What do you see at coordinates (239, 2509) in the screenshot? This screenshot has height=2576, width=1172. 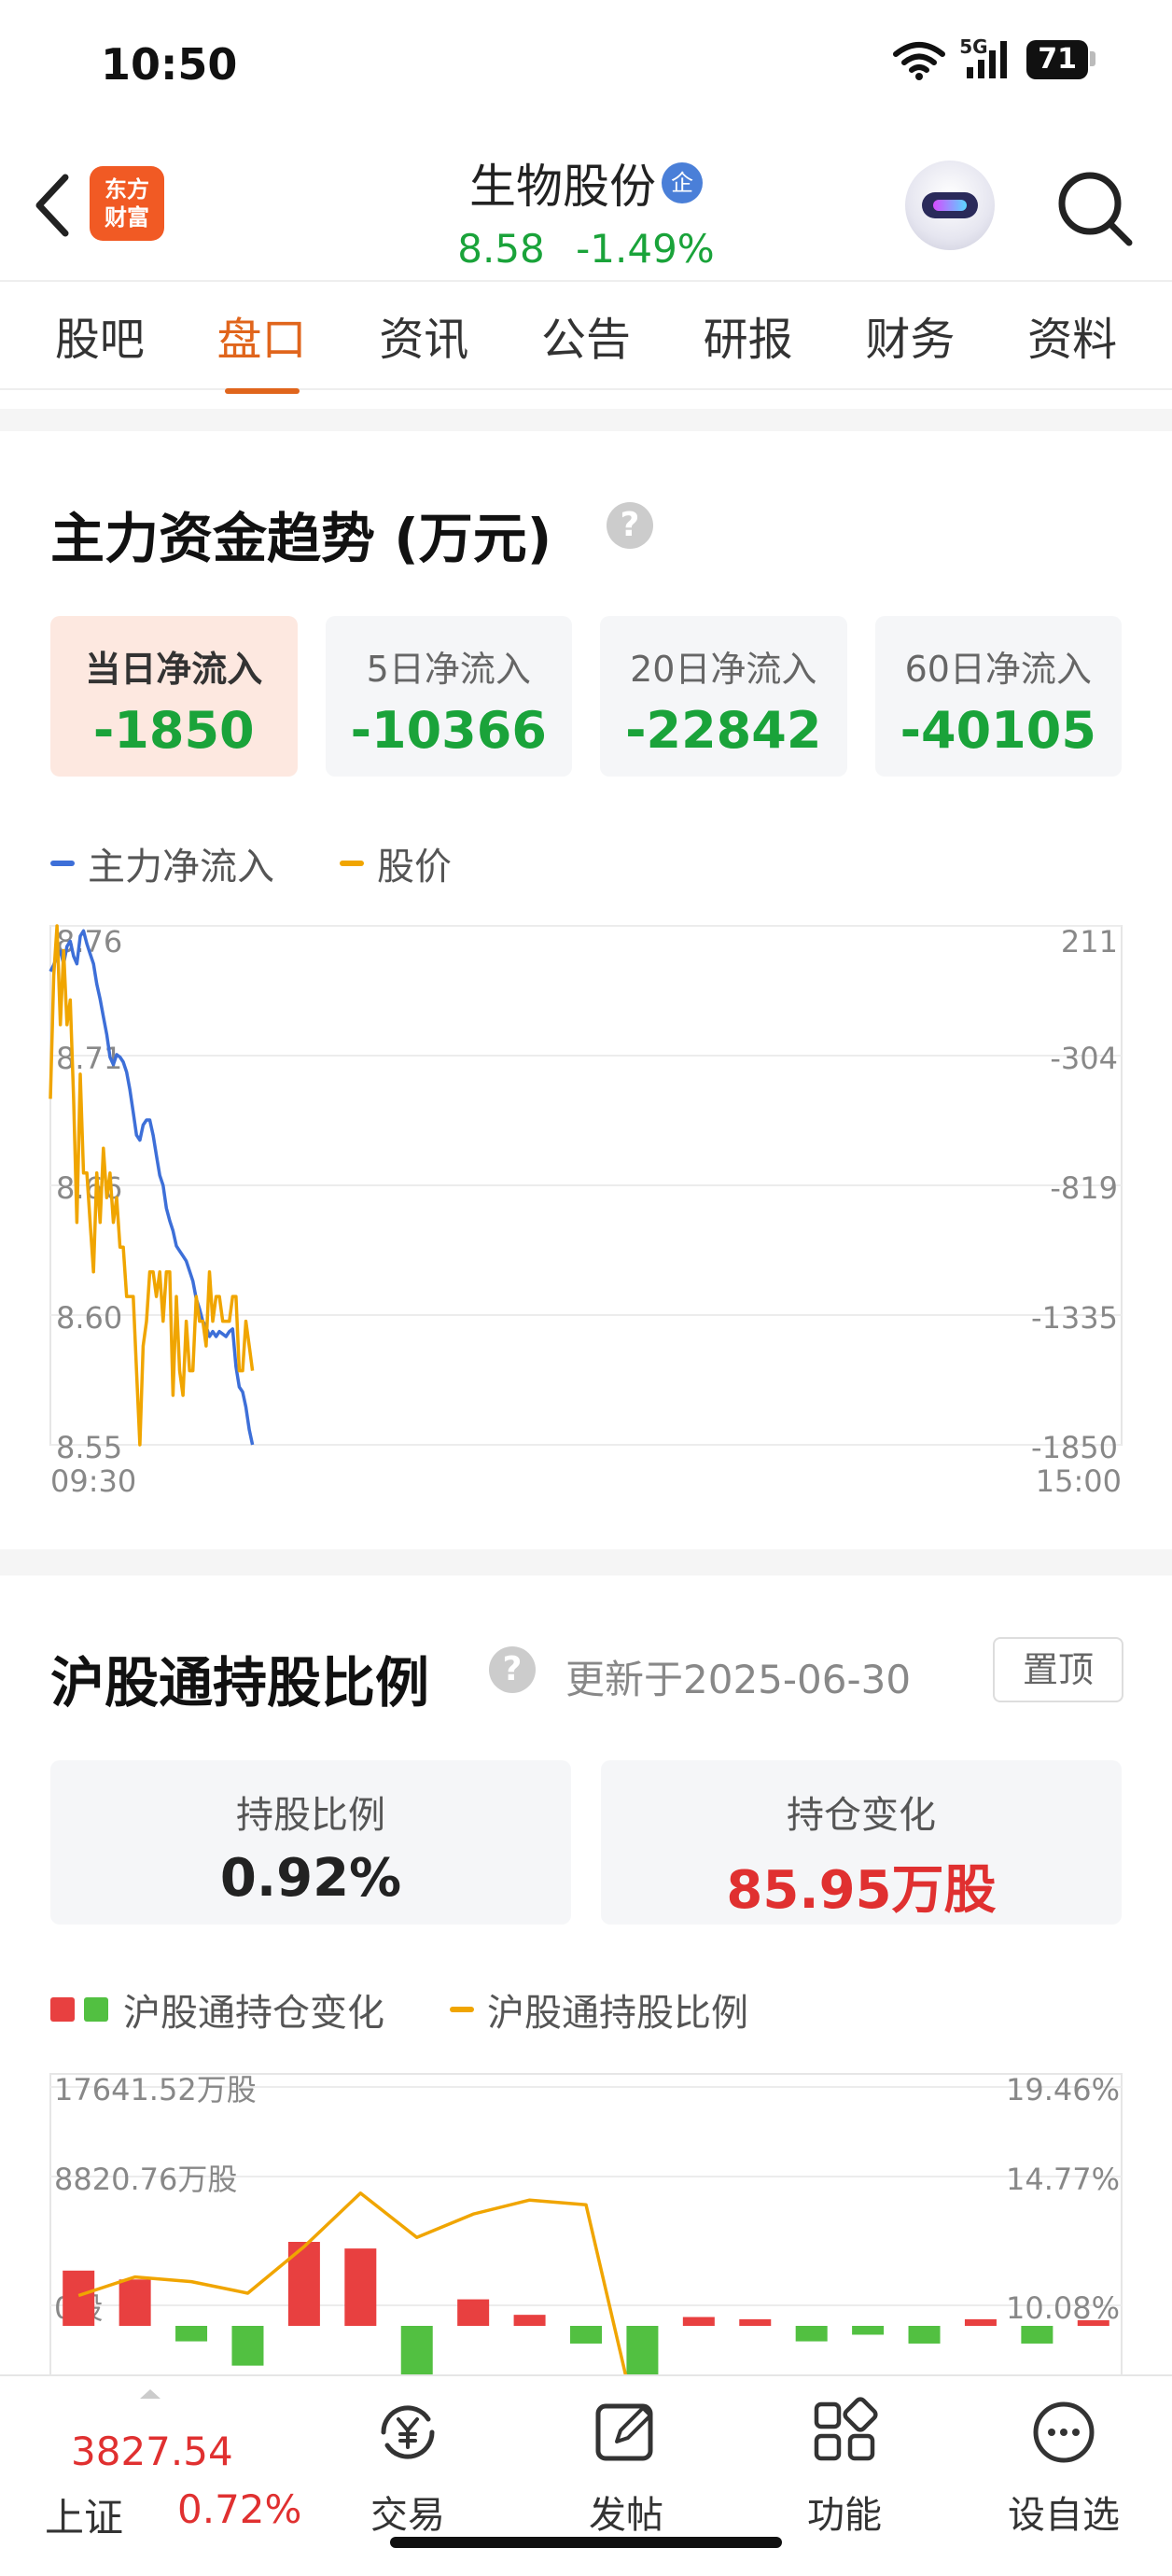 I see `index-change: 0.72%` at bounding box center [239, 2509].